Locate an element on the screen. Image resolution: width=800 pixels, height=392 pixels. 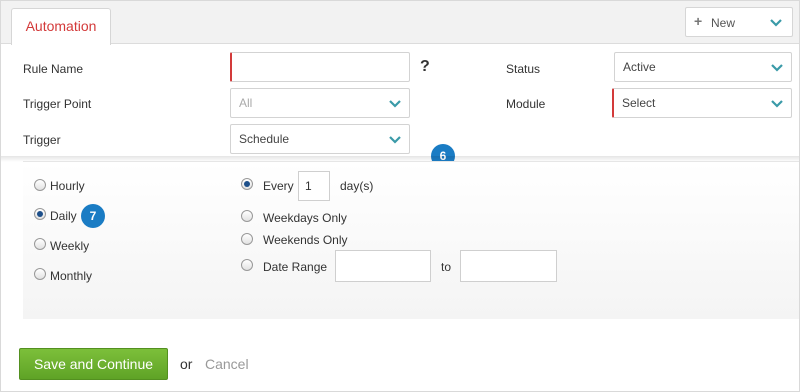
every-label: Every is located at coordinates (278, 186).